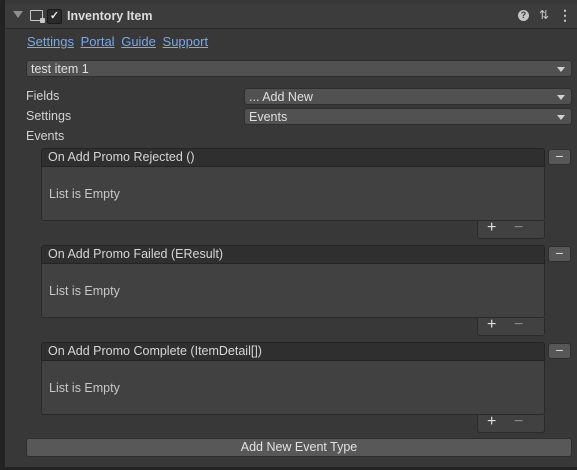  Describe the element at coordinates (37, 16) in the screenshot. I see `component-icon` at that location.